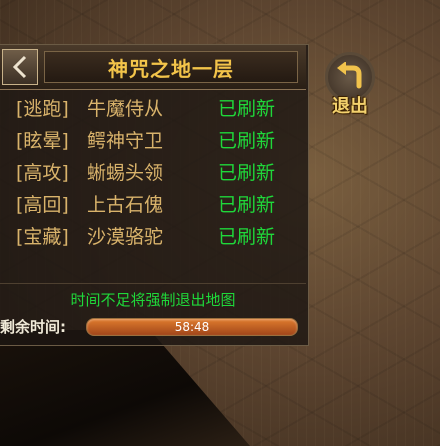 The height and width of the screenshot is (446, 440). I want to click on forced-exit-notice: 时间不足将强制退出地图, so click(153, 300).